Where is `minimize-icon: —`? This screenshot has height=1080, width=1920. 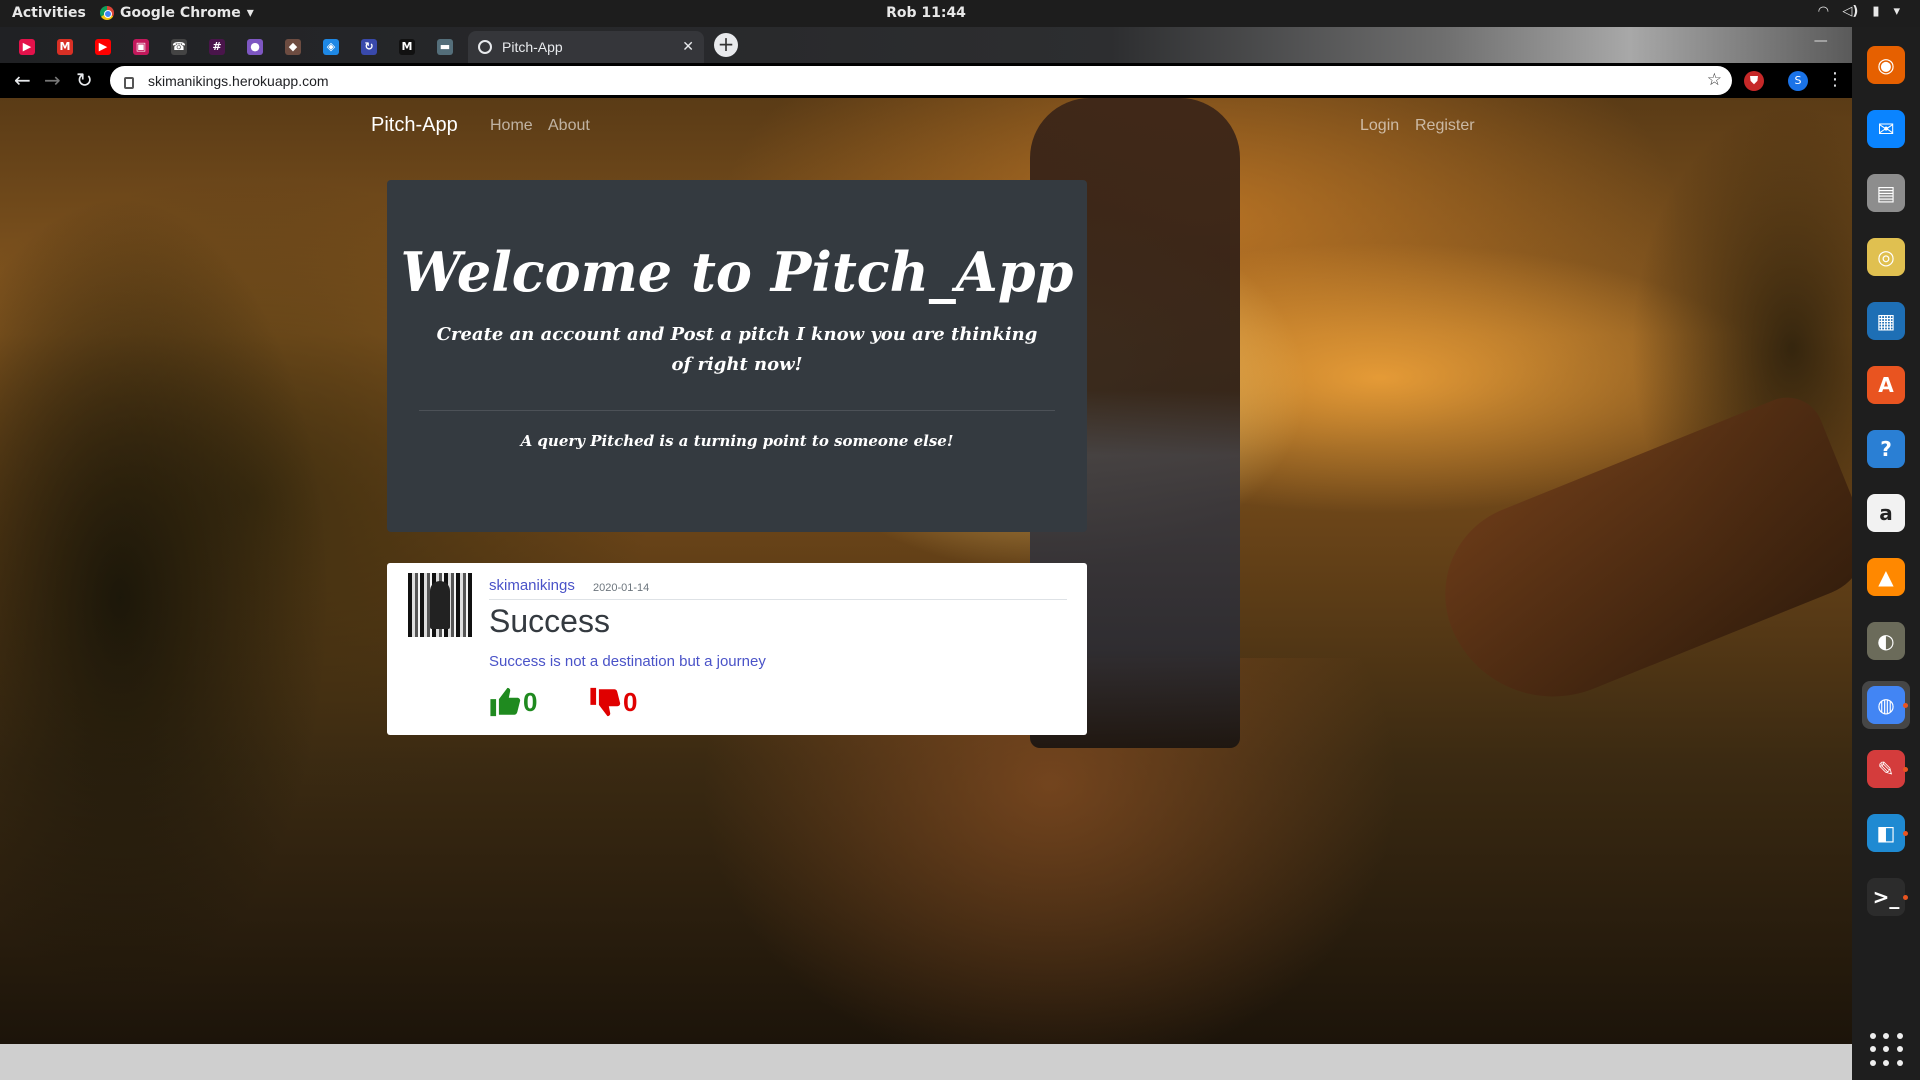
minimize-icon: — is located at coordinates (1821, 41).